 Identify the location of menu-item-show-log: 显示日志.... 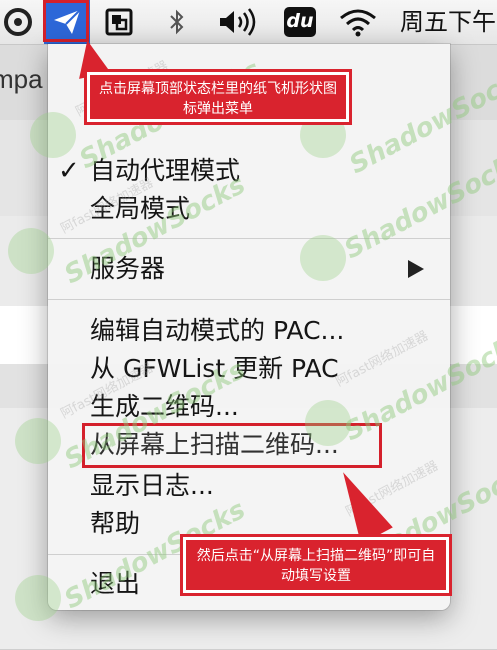
(249, 486).